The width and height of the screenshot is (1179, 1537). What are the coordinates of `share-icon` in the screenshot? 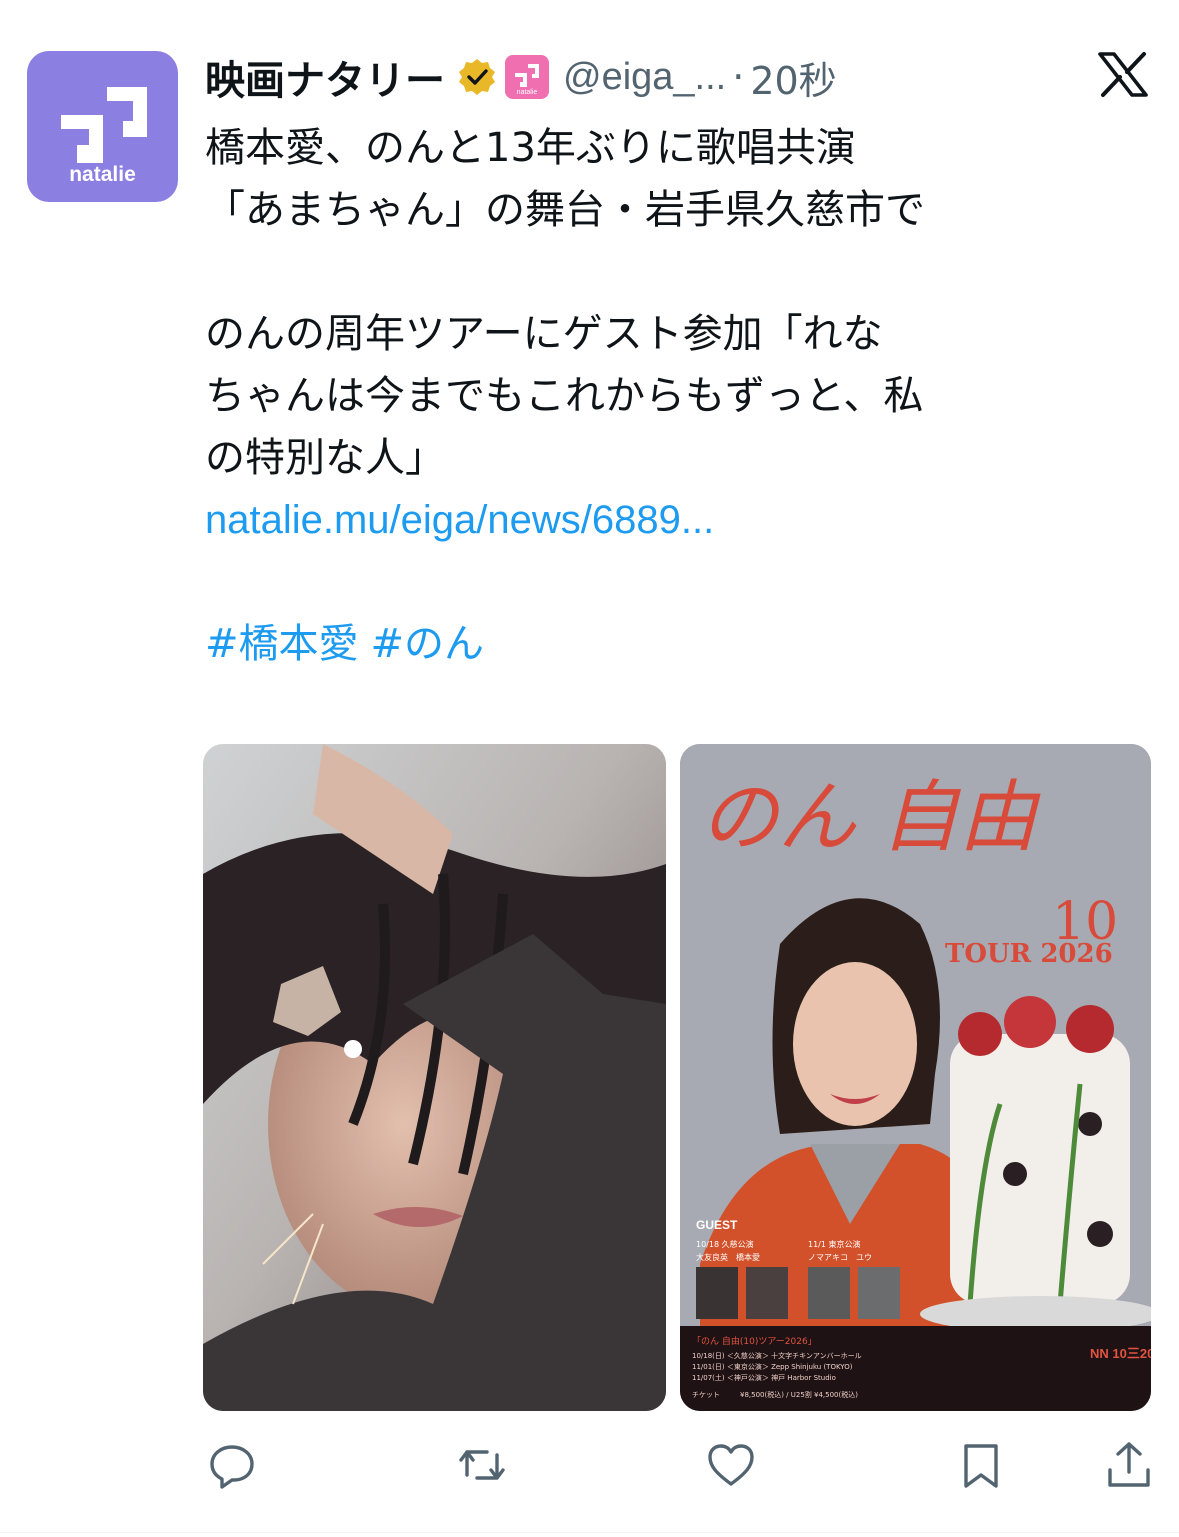 It's located at (1129, 1465).